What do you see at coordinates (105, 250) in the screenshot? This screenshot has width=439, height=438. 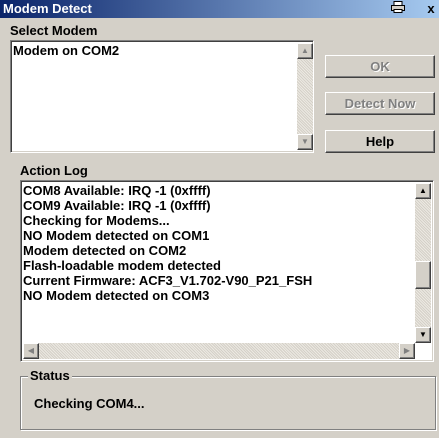 I see `log-line: Modem detected on COM2` at bounding box center [105, 250].